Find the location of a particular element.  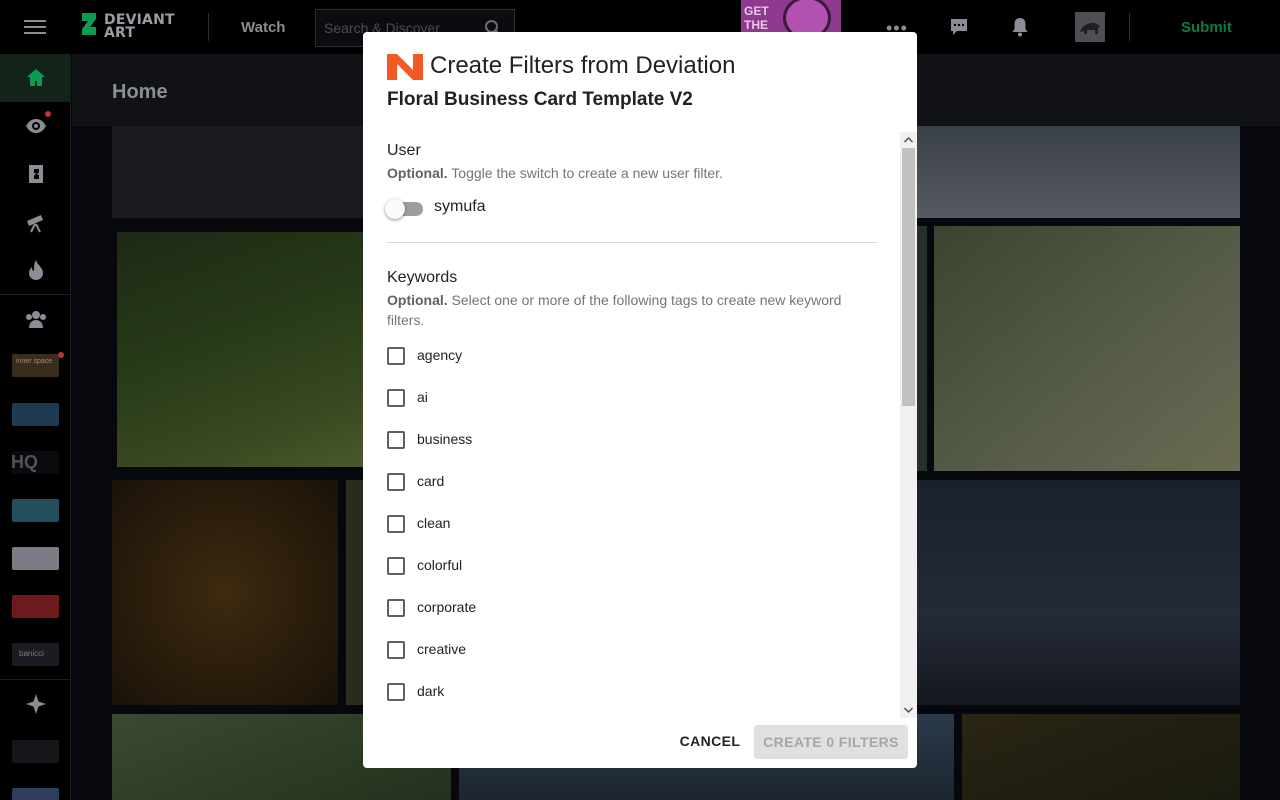

keyword-checkbox-row: dark is located at coordinates (537, 692).